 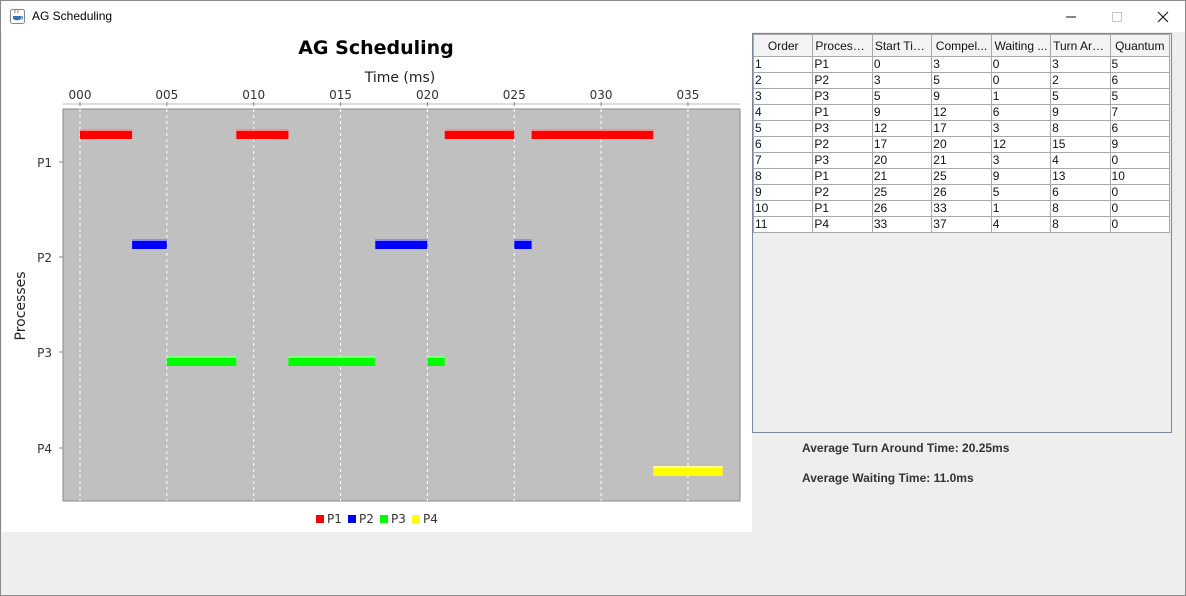 I want to click on table-row: 8 P1 21 25 9 13 10, so click(x=961, y=176).